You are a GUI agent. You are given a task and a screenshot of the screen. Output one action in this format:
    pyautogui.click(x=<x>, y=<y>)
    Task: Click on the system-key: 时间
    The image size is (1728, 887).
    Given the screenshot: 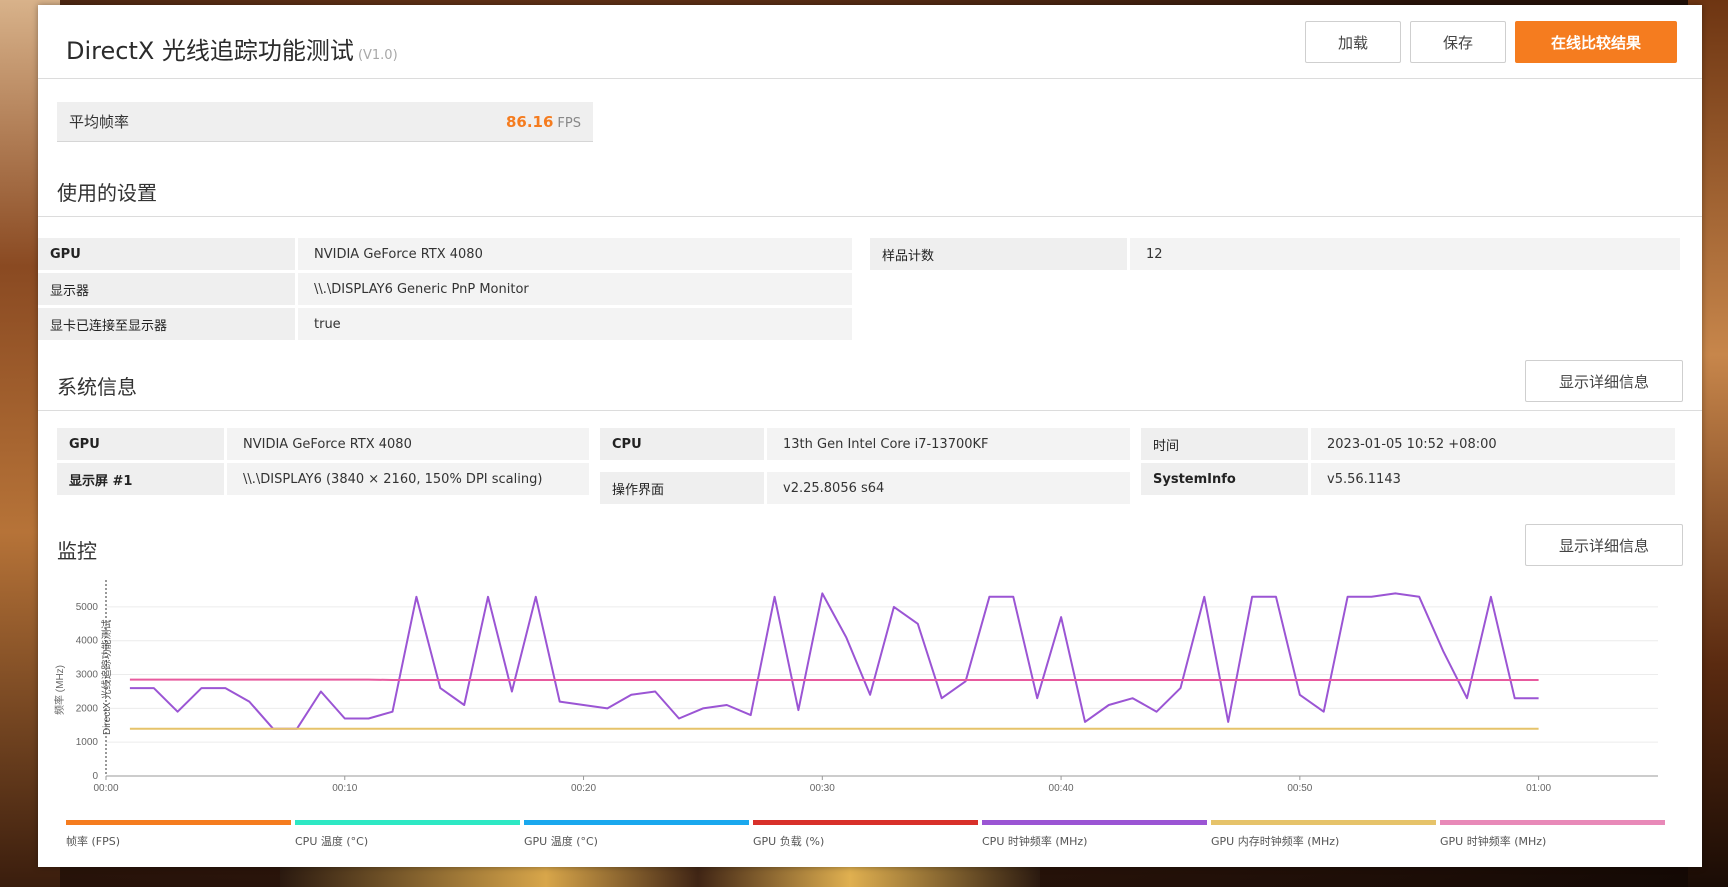 What is the action you would take?
    pyautogui.click(x=1224, y=444)
    